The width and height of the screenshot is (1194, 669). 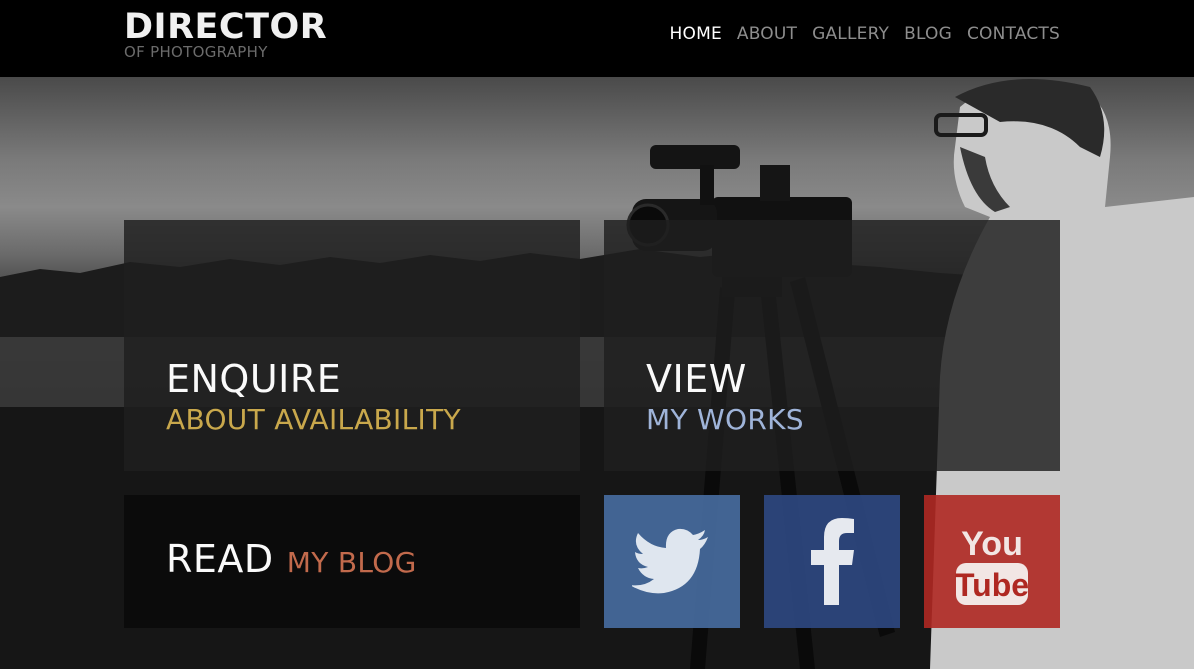 I want to click on nav-home: HOME, so click(x=696, y=34).